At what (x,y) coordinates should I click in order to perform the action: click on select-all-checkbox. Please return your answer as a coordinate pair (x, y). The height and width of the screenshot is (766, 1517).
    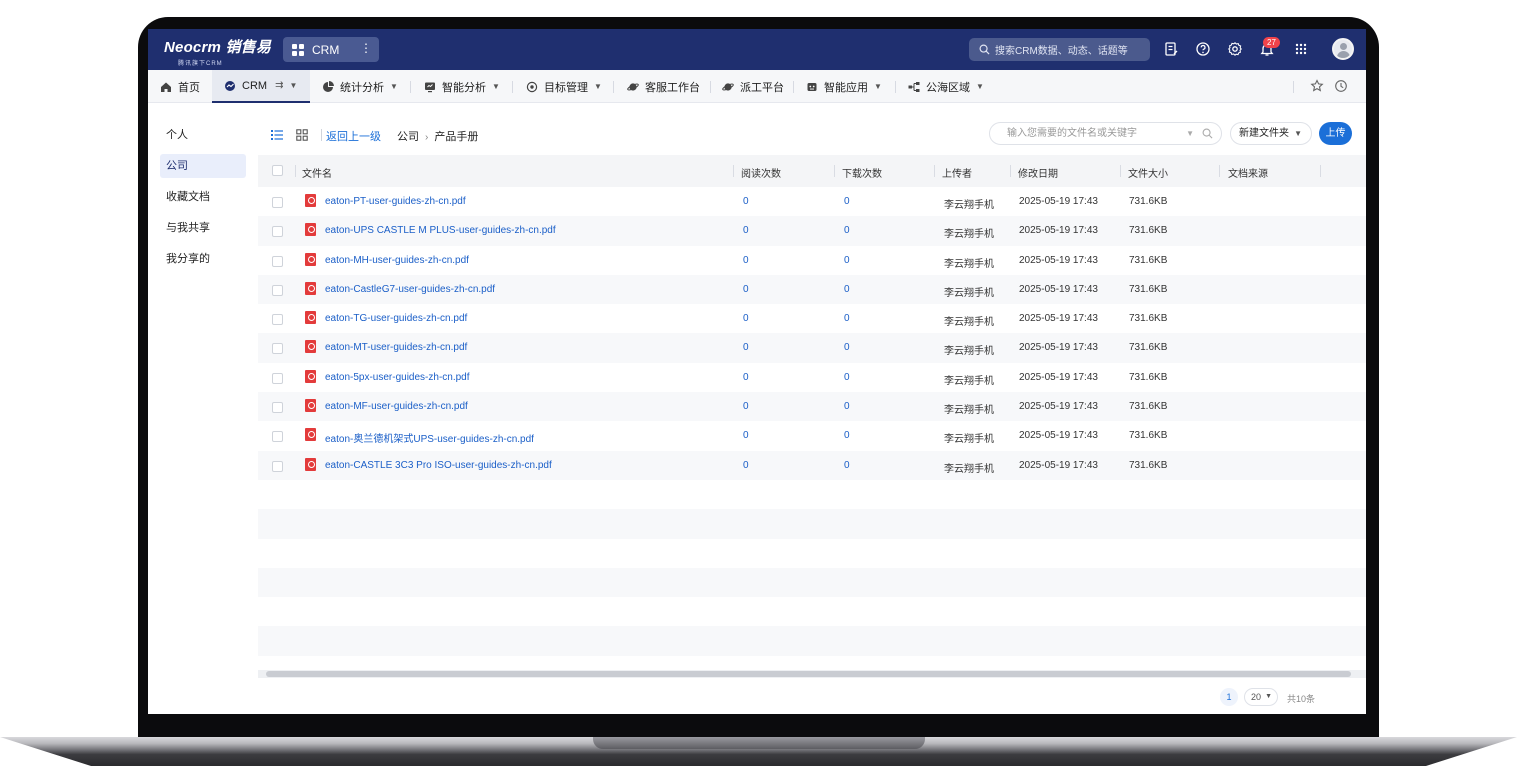
    Looking at the image, I should click on (277, 170).